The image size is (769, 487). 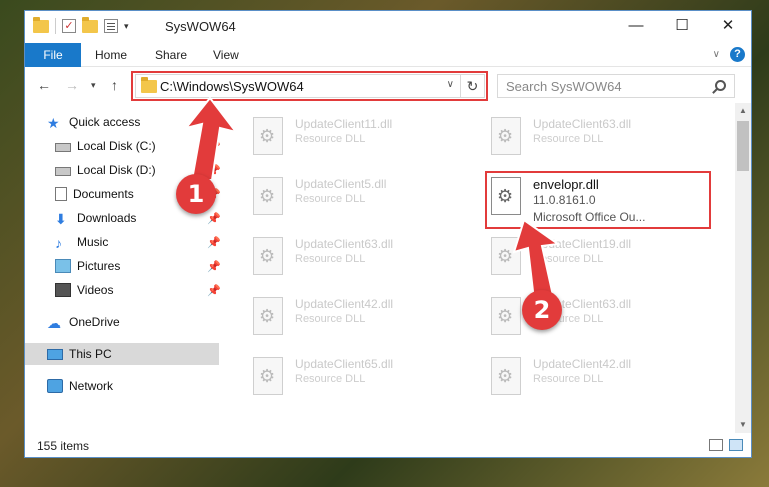 What do you see at coordinates (55, 354) in the screenshot?
I see `pc-icon` at bounding box center [55, 354].